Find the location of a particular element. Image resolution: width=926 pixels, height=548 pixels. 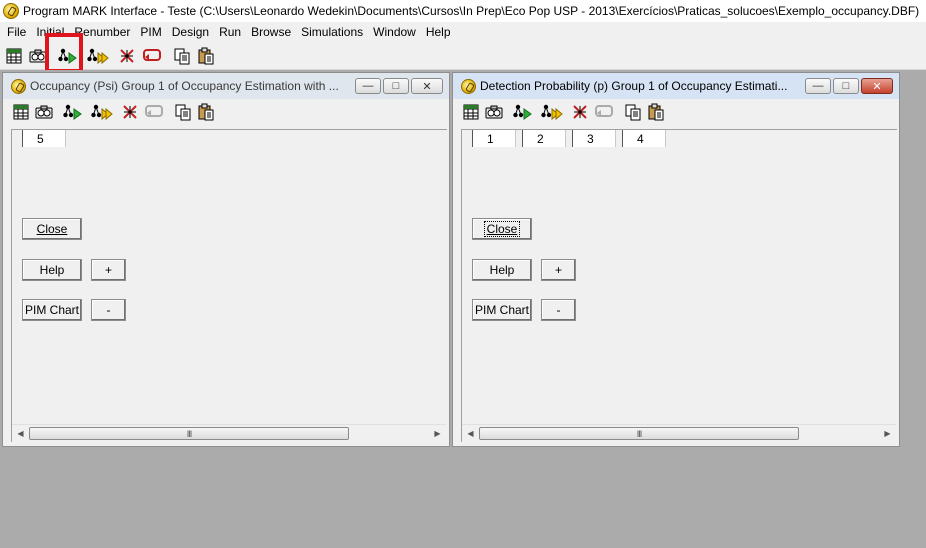

menu-help: Help is located at coordinates (438, 32).